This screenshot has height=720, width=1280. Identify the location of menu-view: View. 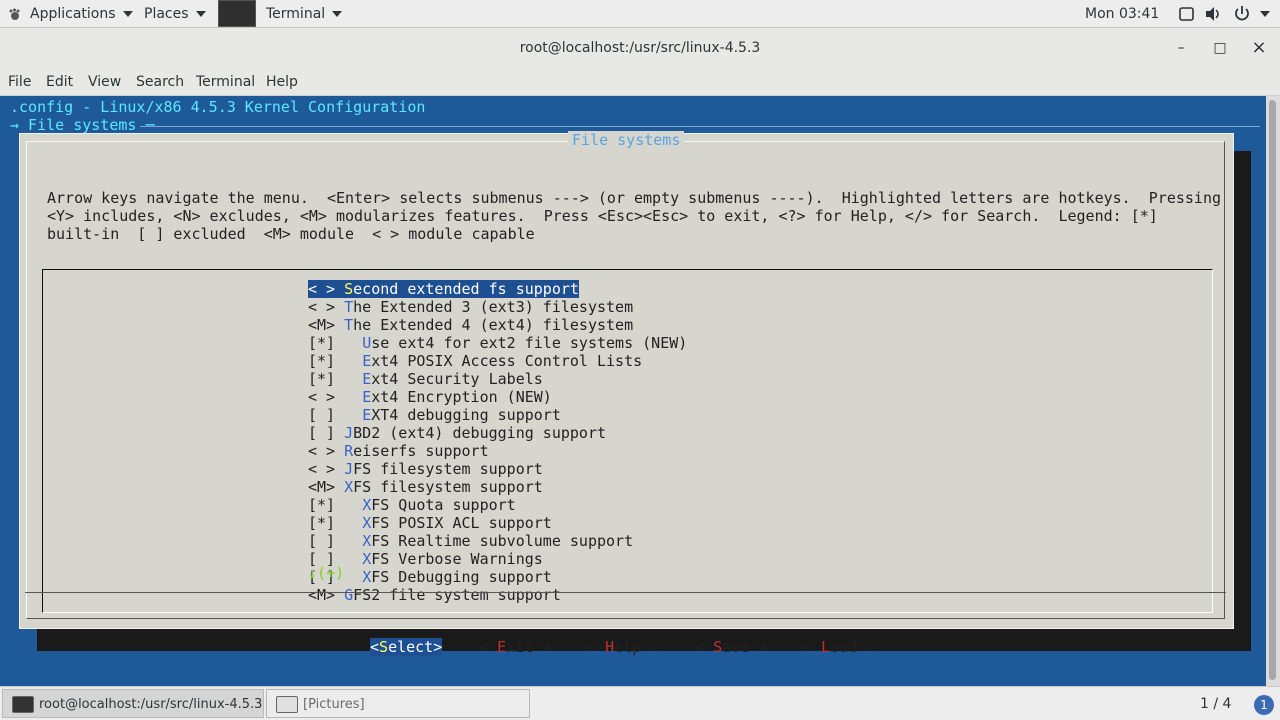
(104, 82).